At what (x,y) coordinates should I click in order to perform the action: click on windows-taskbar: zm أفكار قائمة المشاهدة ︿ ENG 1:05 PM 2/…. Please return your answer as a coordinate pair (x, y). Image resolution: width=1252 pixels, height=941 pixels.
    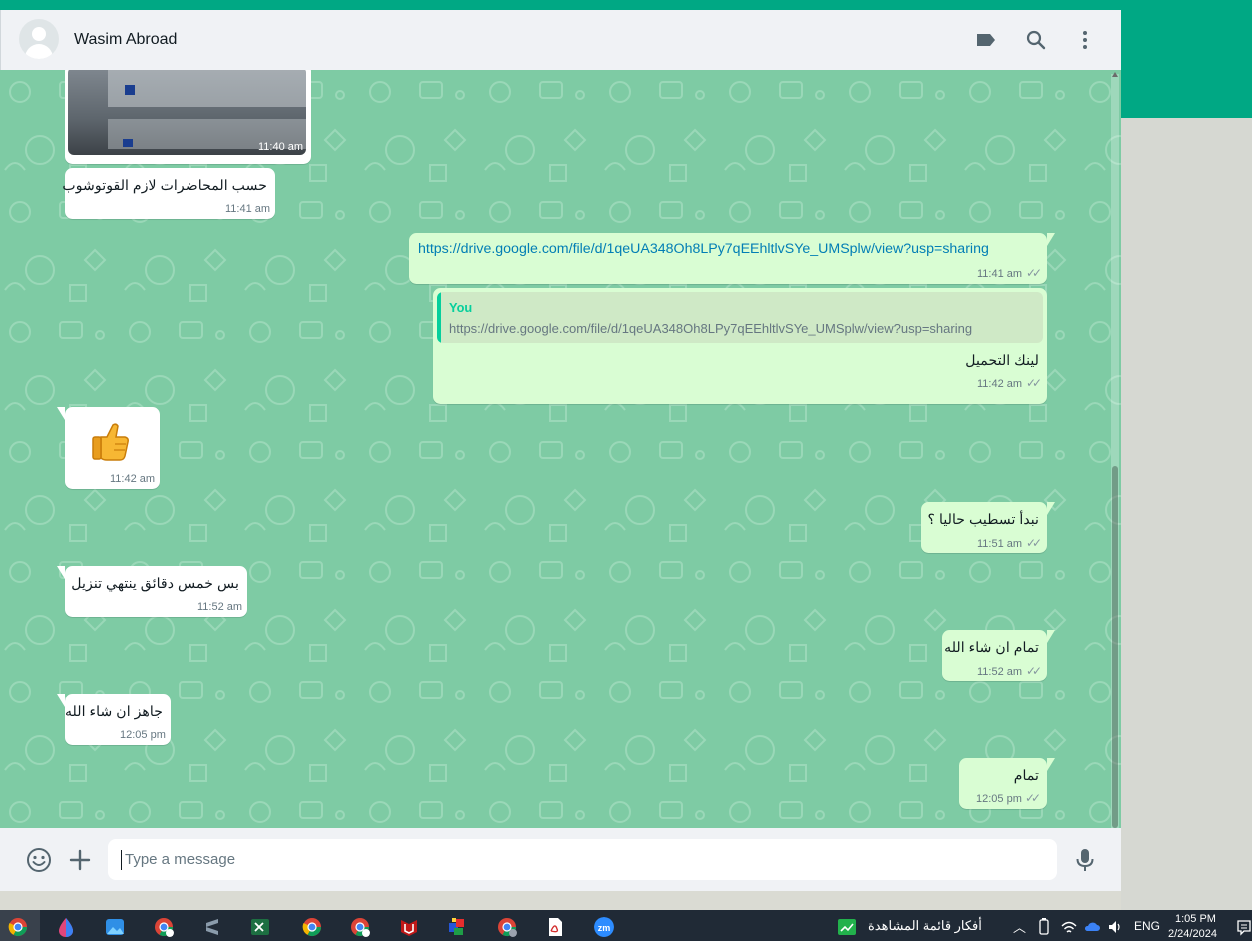
    Looking at the image, I should click on (626, 925).